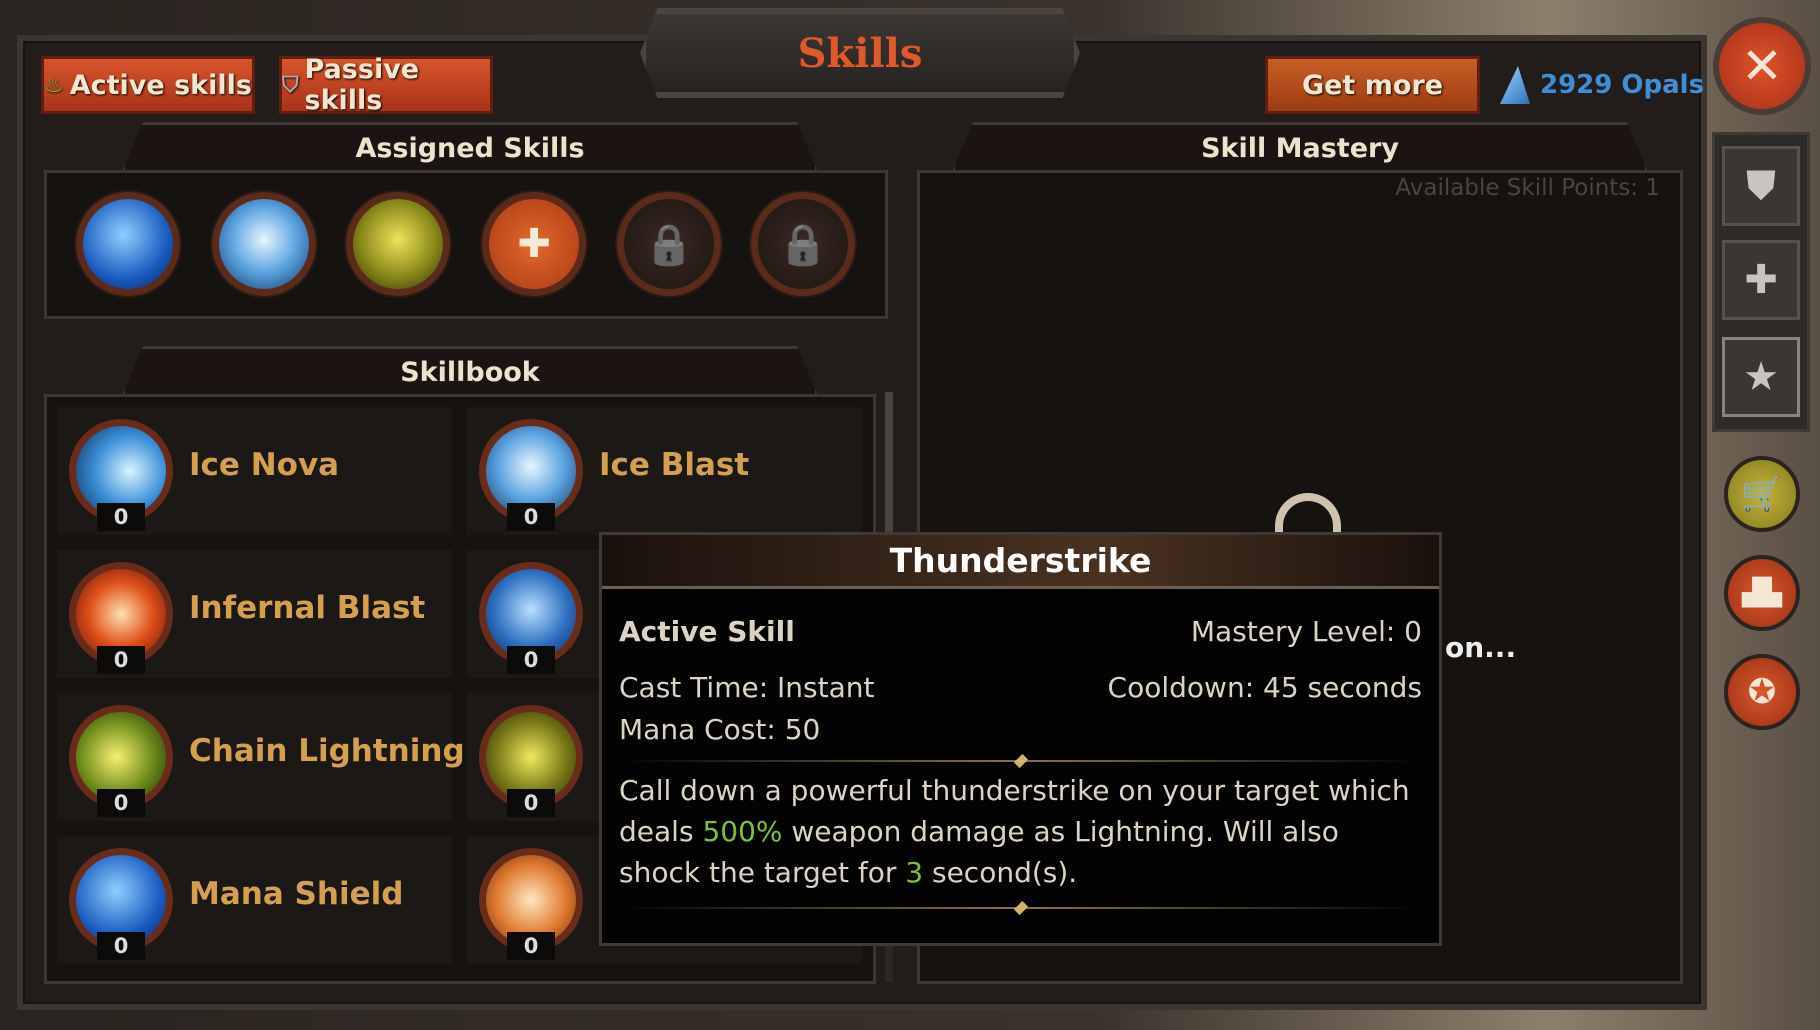 The image size is (1820, 1030). I want to click on flame-icon: ♨, so click(54, 85).